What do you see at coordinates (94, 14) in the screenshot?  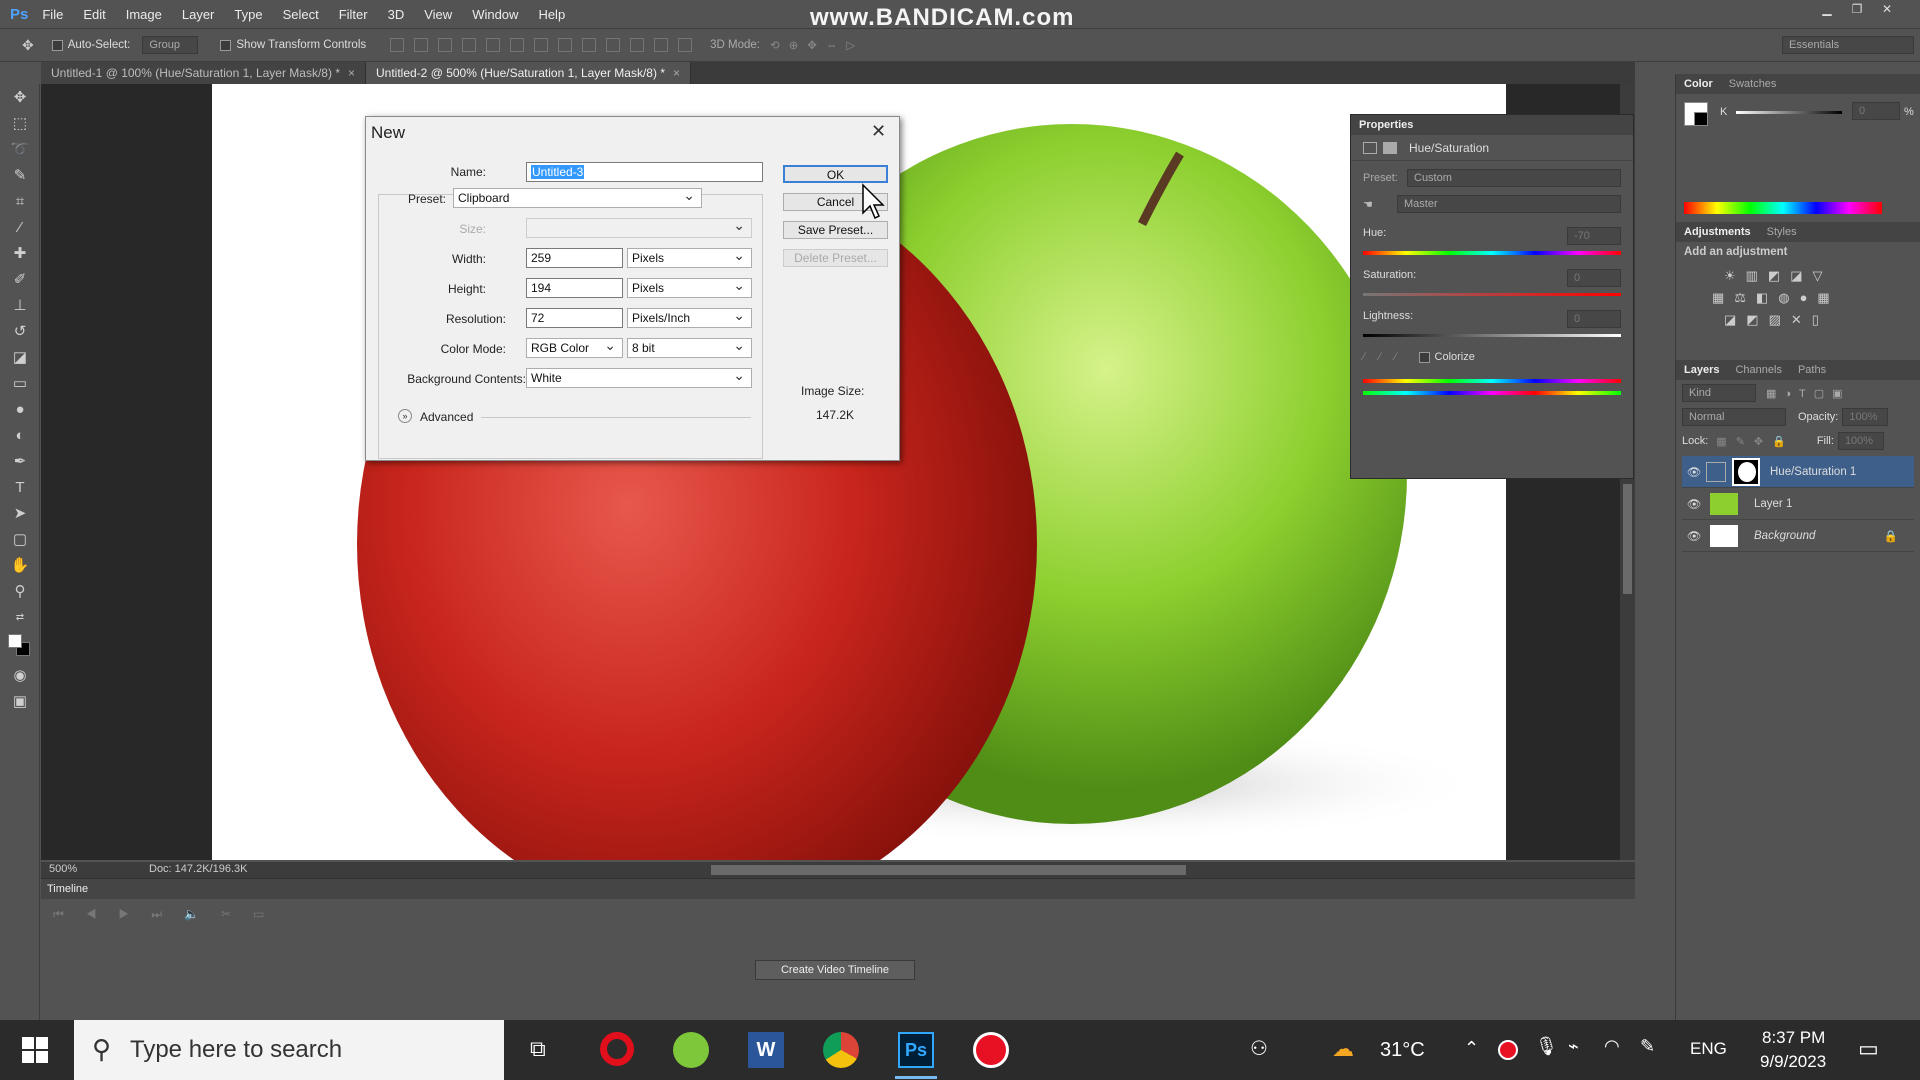 I see `menu-edit: Edit` at bounding box center [94, 14].